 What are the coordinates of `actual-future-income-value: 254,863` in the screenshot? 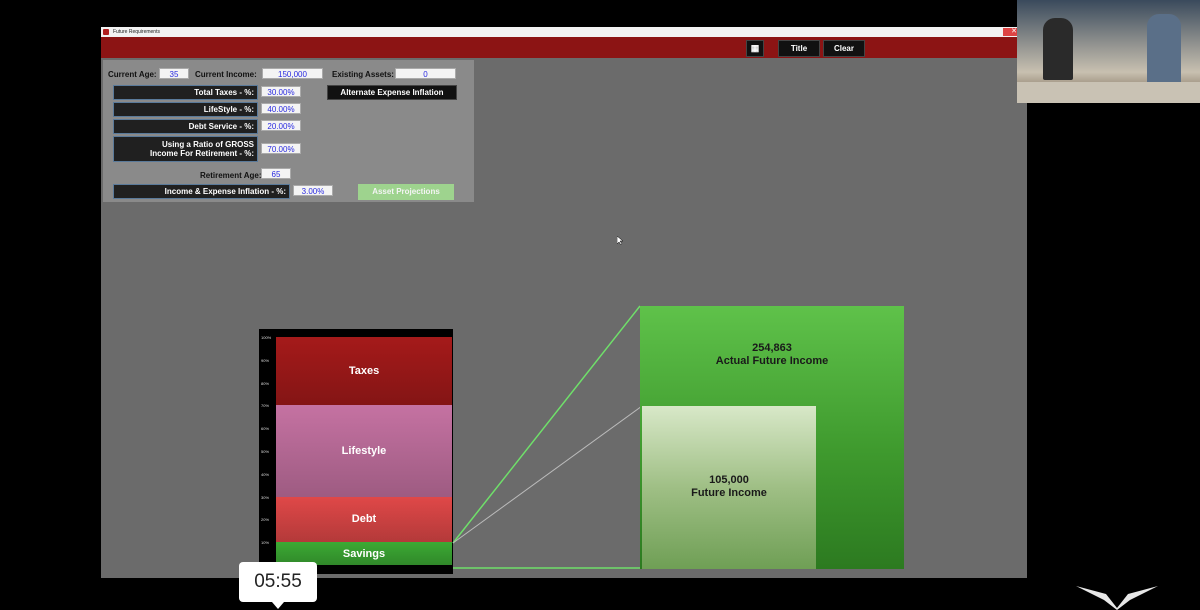 It's located at (772, 348).